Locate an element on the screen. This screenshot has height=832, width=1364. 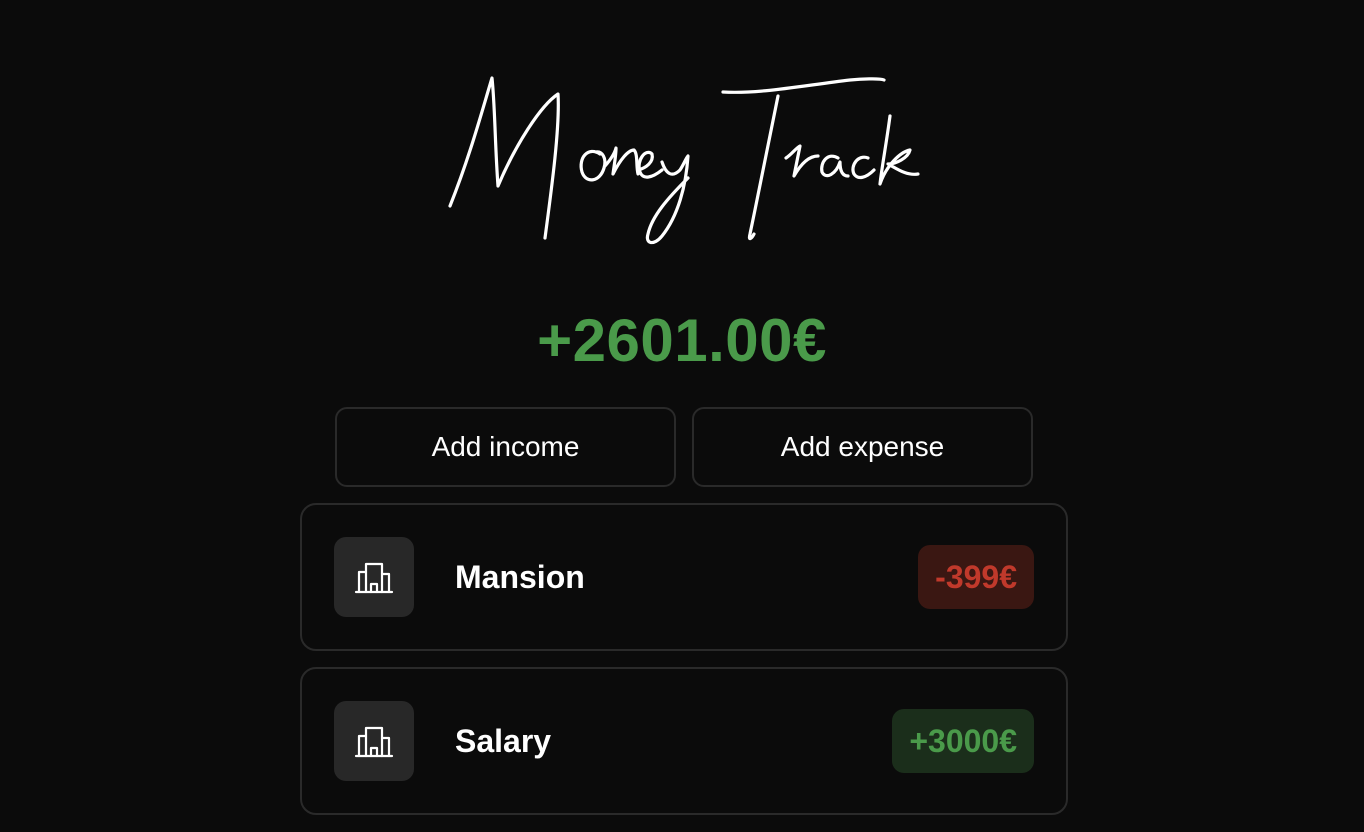
balance-total: +2601.00€ is located at coordinates (682, 340).